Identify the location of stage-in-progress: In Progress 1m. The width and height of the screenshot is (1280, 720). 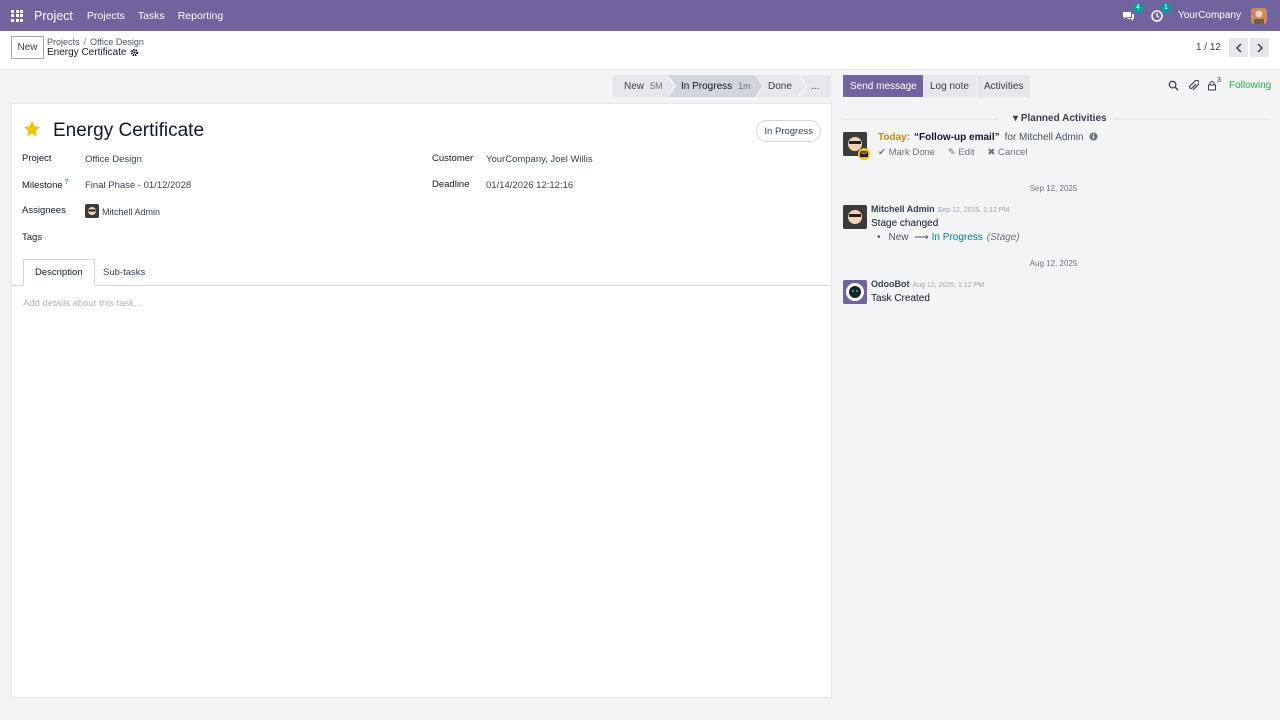
(715, 86).